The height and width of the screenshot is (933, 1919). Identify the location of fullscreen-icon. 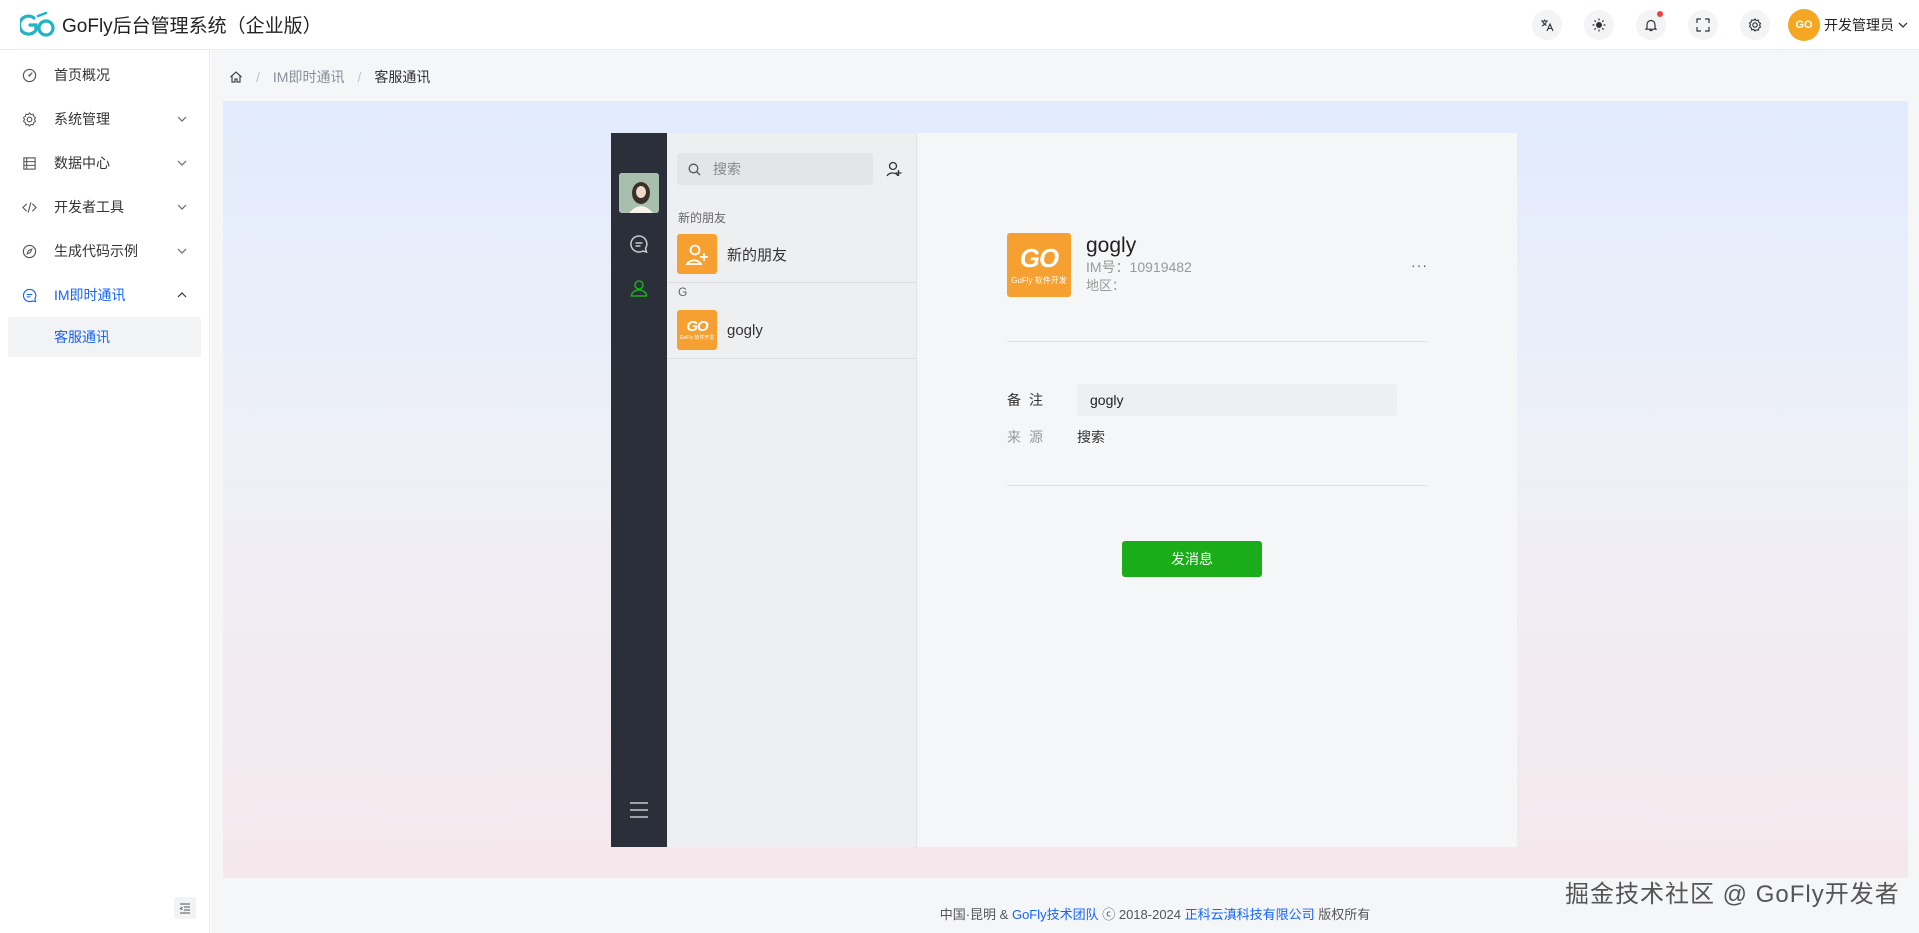
(1703, 25).